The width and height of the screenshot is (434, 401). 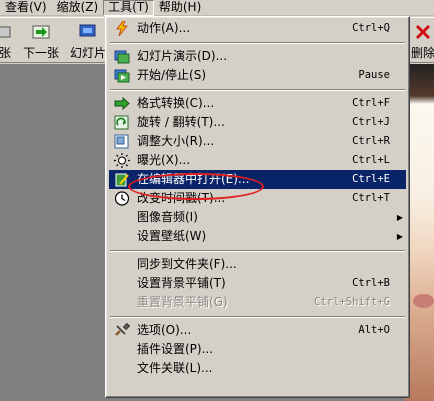 What do you see at coordinates (371, 28) in the screenshot?
I see `menu-item-shortcut: Ctrl+Q` at bounding box center [371, 28].